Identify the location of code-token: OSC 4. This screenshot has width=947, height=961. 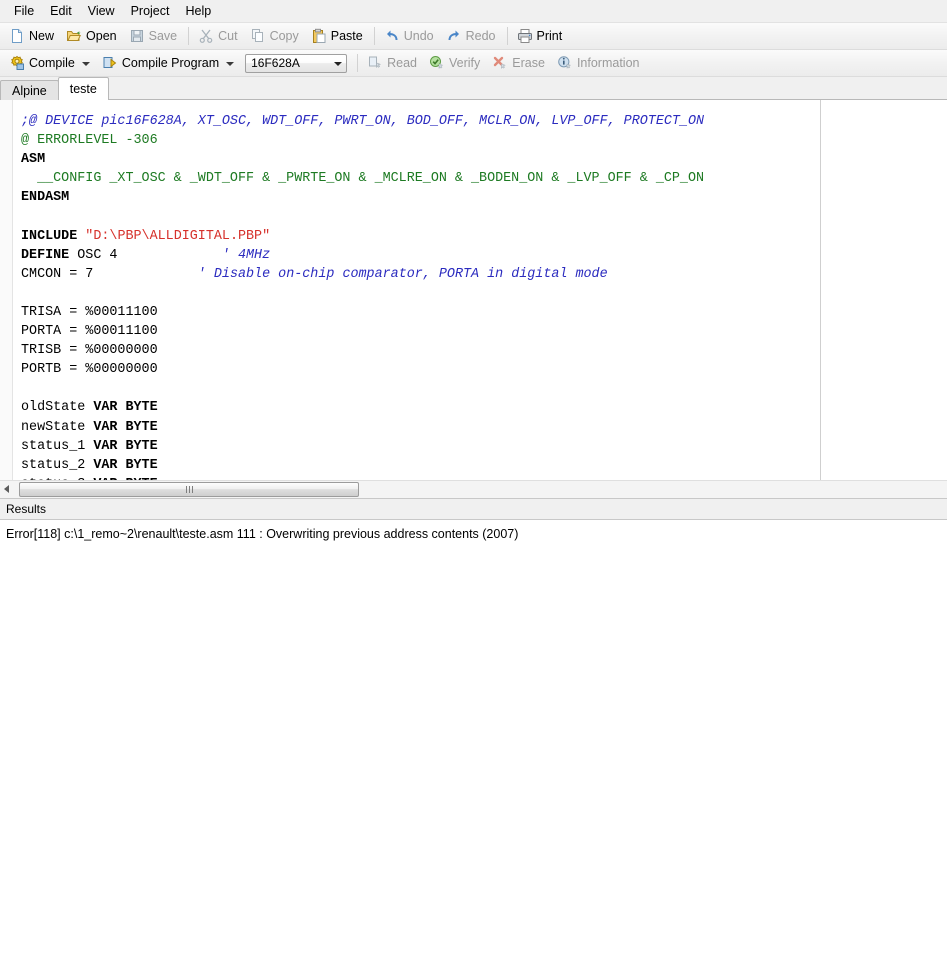
(149, 255).